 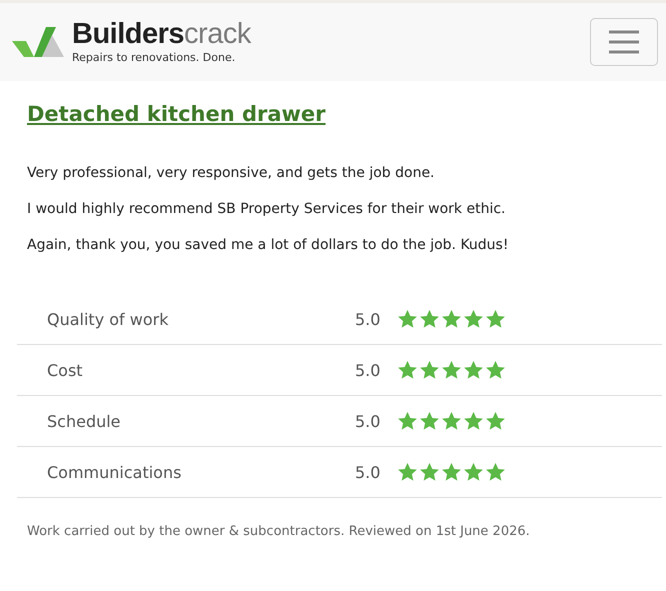 I want to click on menu-icon, so click(x=624, y=42).